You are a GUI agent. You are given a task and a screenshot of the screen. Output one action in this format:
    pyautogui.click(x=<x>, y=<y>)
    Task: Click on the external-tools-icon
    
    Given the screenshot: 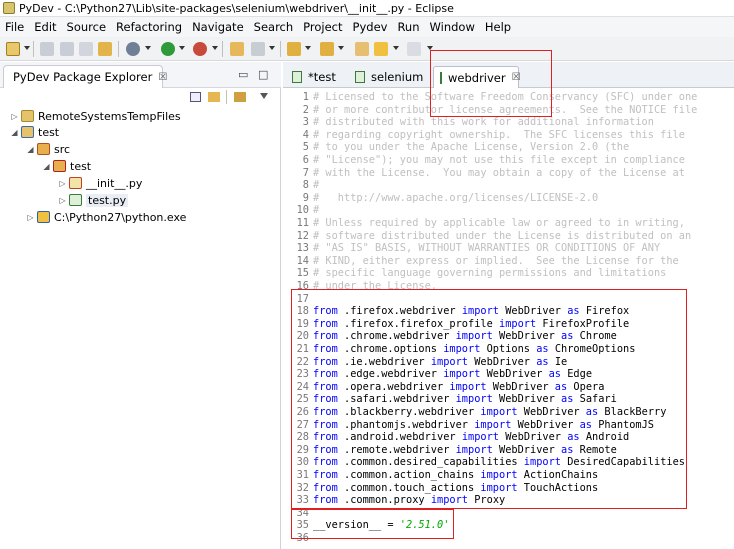 What is the action you would take?
    pyautogui.click(x=200, y=49)
    